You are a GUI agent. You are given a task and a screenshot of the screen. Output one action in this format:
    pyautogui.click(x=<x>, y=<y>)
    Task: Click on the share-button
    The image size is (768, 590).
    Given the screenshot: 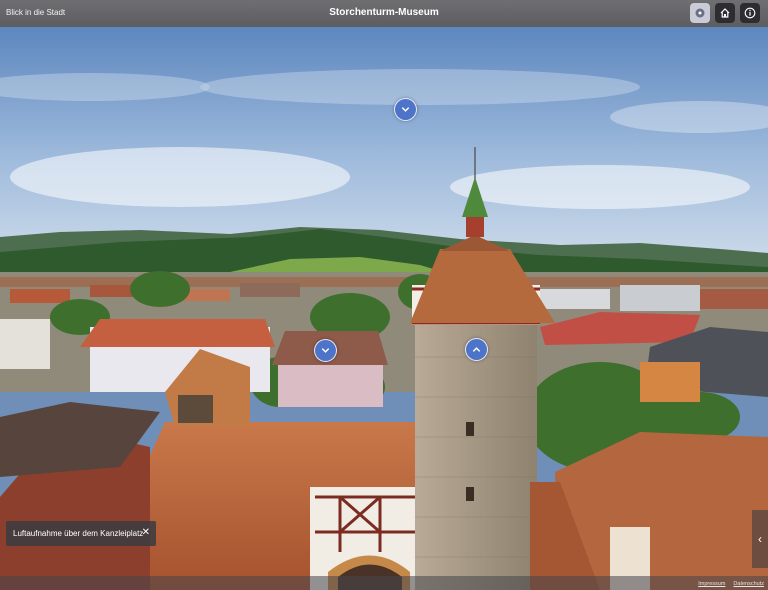 What is the action you would take?
    pyautogui.click(x=700, y=13)
    